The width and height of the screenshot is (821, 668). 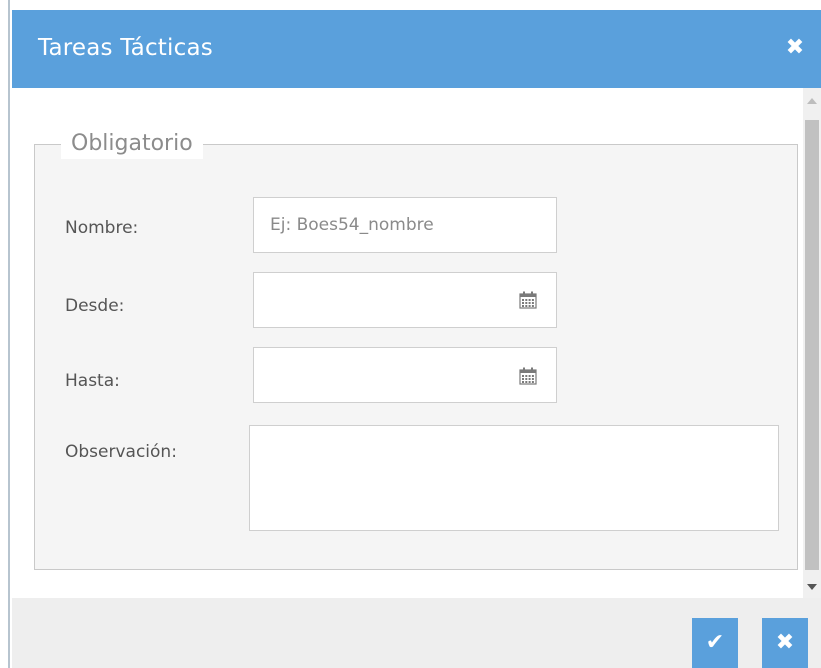 I want to click on scroll-down-arrow-icon, so click(x=812, y=587).